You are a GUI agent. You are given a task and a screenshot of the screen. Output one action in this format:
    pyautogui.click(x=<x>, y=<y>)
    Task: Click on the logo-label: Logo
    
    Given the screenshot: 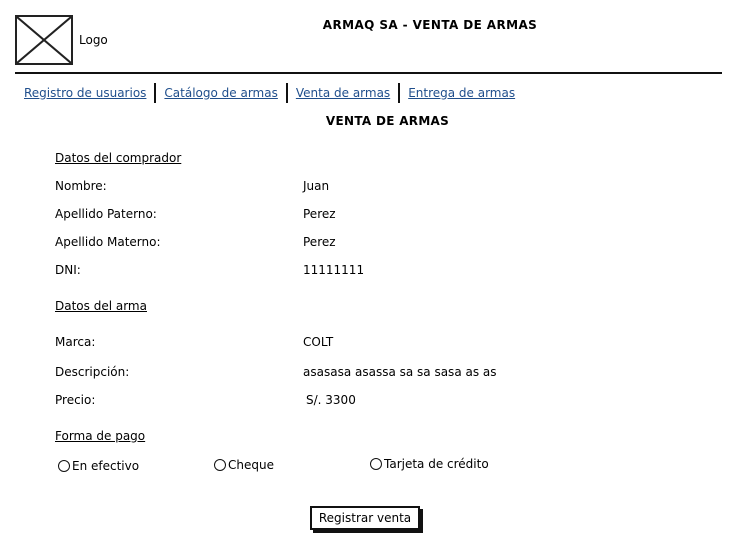 What is the action you would take?
    pyautogui.click(x=93, y=40)
    